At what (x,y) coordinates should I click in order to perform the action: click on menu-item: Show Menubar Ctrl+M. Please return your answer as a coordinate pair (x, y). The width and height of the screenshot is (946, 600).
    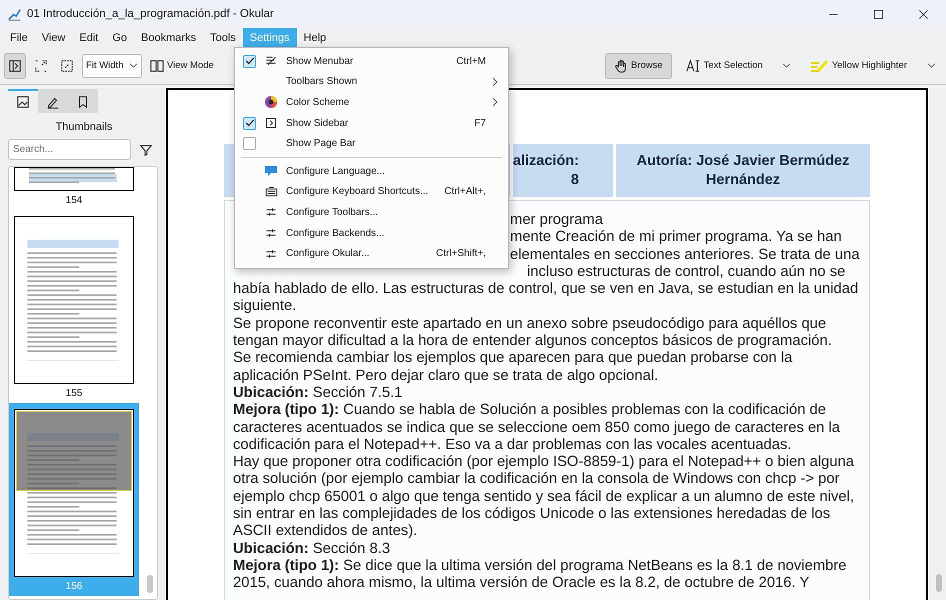
    Looking at the image, I should click on (371, 61).